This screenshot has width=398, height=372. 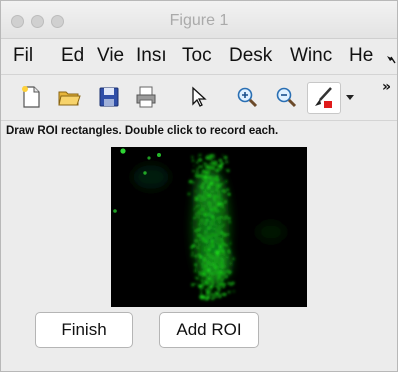 I want to click on dropdown-arrow-icon, so click(x=350, y=98).